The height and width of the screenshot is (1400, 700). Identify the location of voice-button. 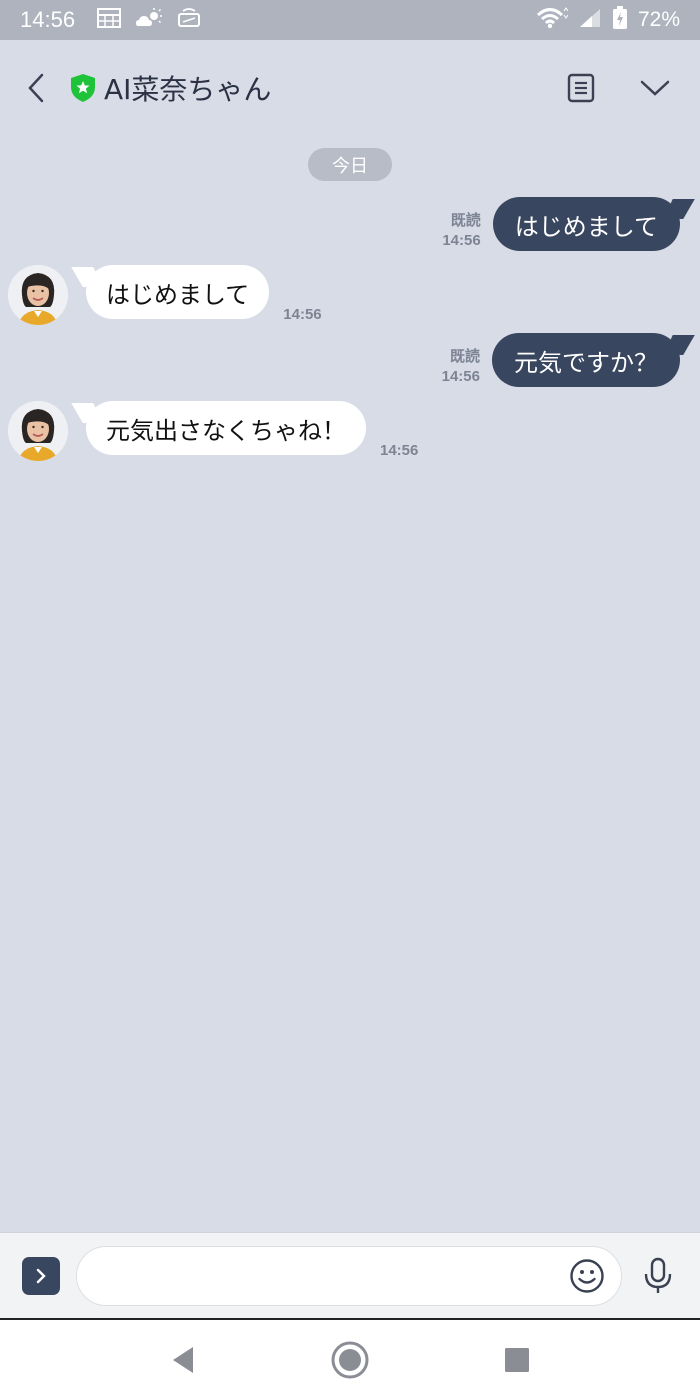
(658, 1276).